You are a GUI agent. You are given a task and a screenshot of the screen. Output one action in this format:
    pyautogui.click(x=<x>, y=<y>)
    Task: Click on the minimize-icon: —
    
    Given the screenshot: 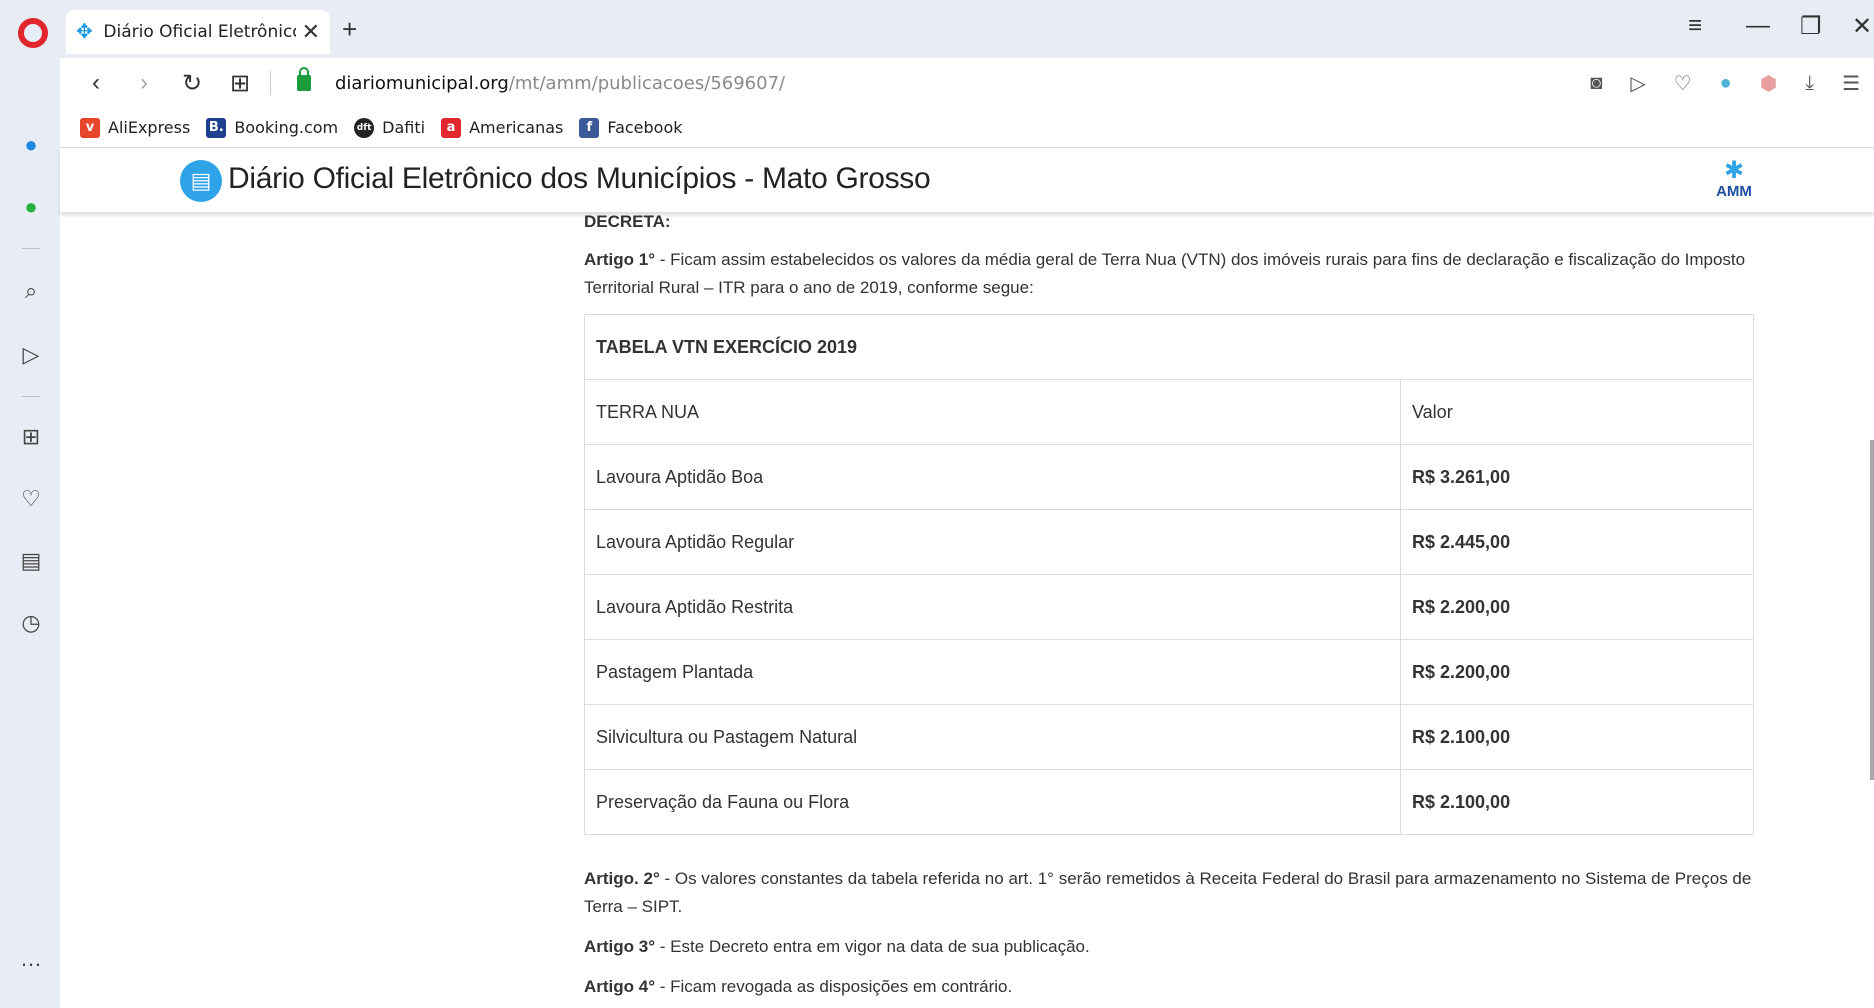 What is the action you would take?
    pyautogui.click(x=1758, y=26)
    